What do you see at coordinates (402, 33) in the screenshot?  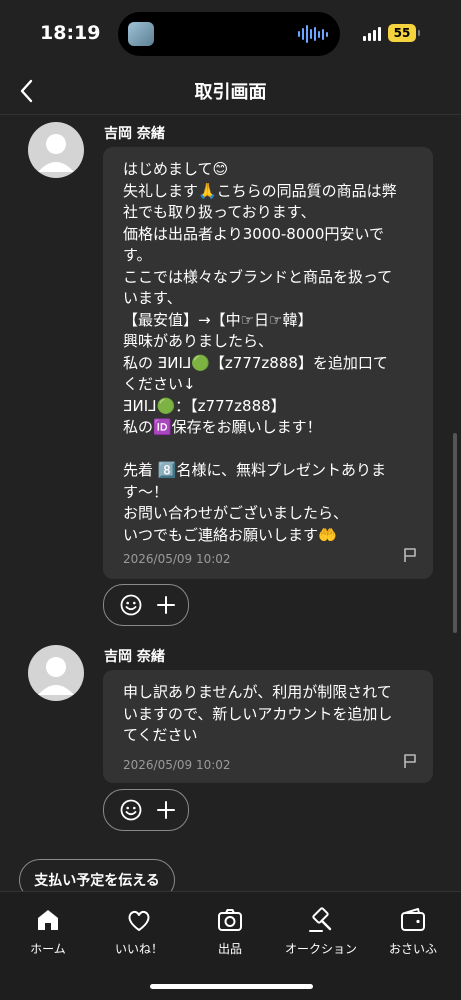 I see `battery-level: 55` at bounding box center [402, 33].